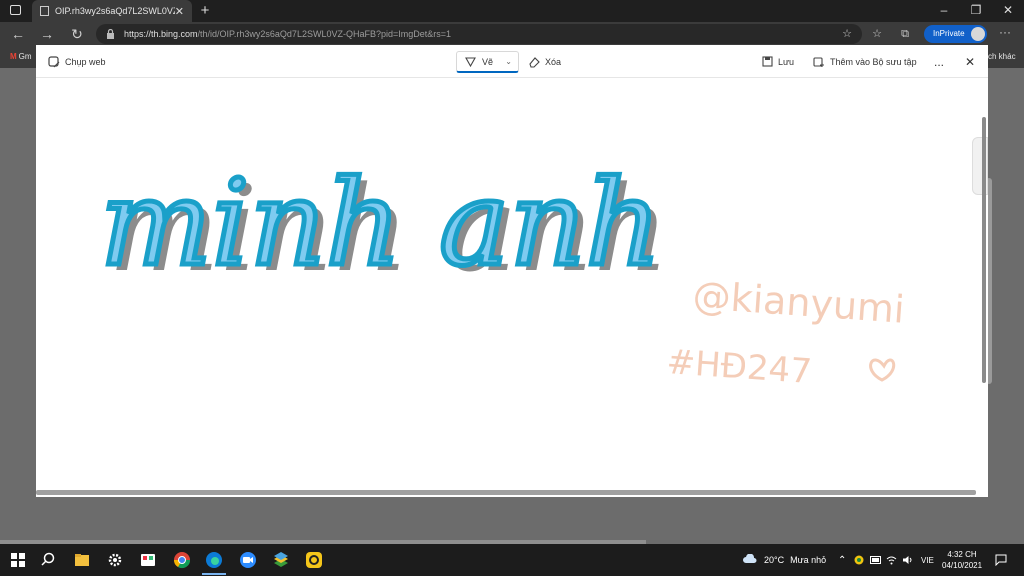 This screenshot has height=576, width=1024. I want to click on url-host: https://th.bing.com, so click(161, 34).